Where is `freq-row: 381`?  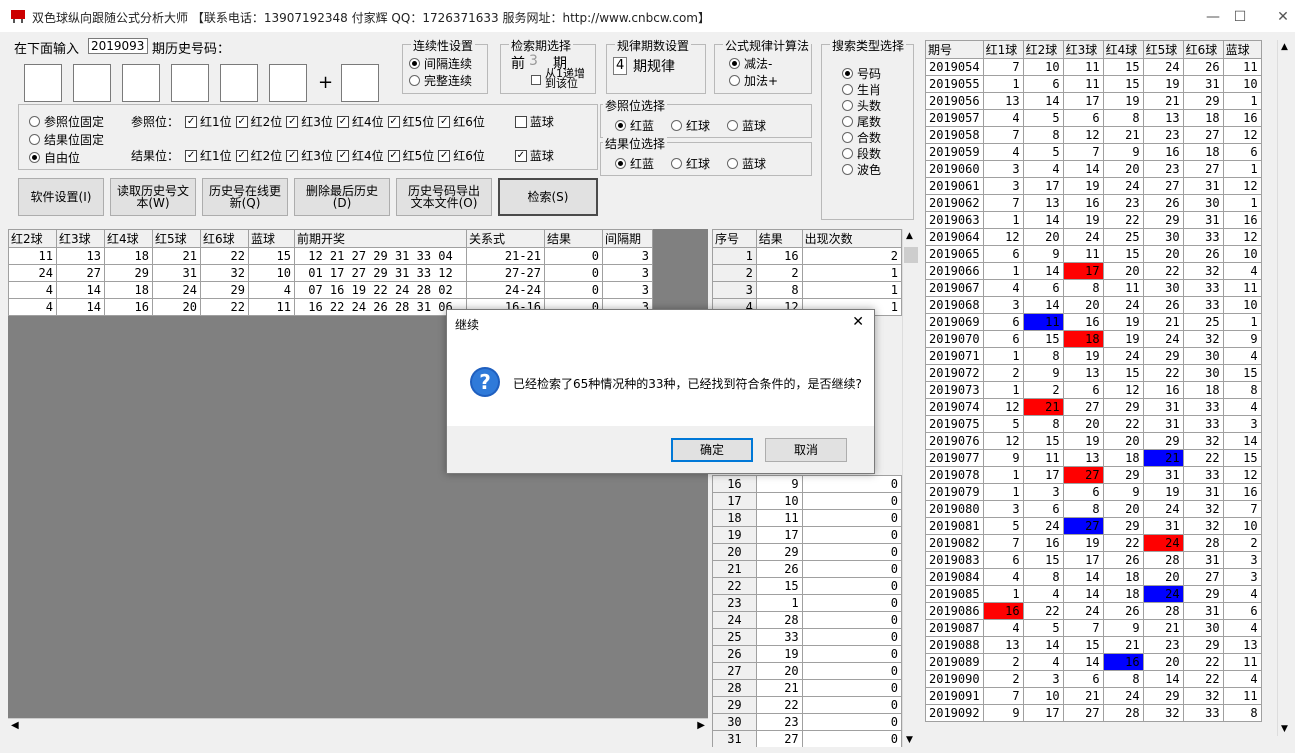
freq-row: 381 is located at coordinates (807, 290).